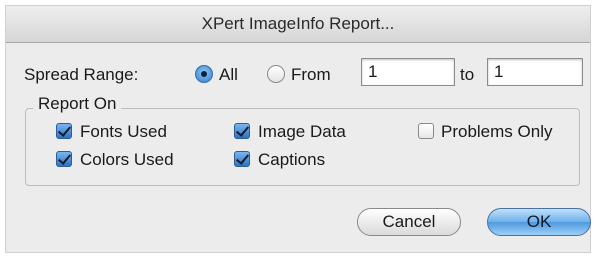 The height and width of the screenshot is (259, 596). What do you see at coordinates (276, 74) in the screenshot?
I see `radio-from` at bounding box center [276, 74].